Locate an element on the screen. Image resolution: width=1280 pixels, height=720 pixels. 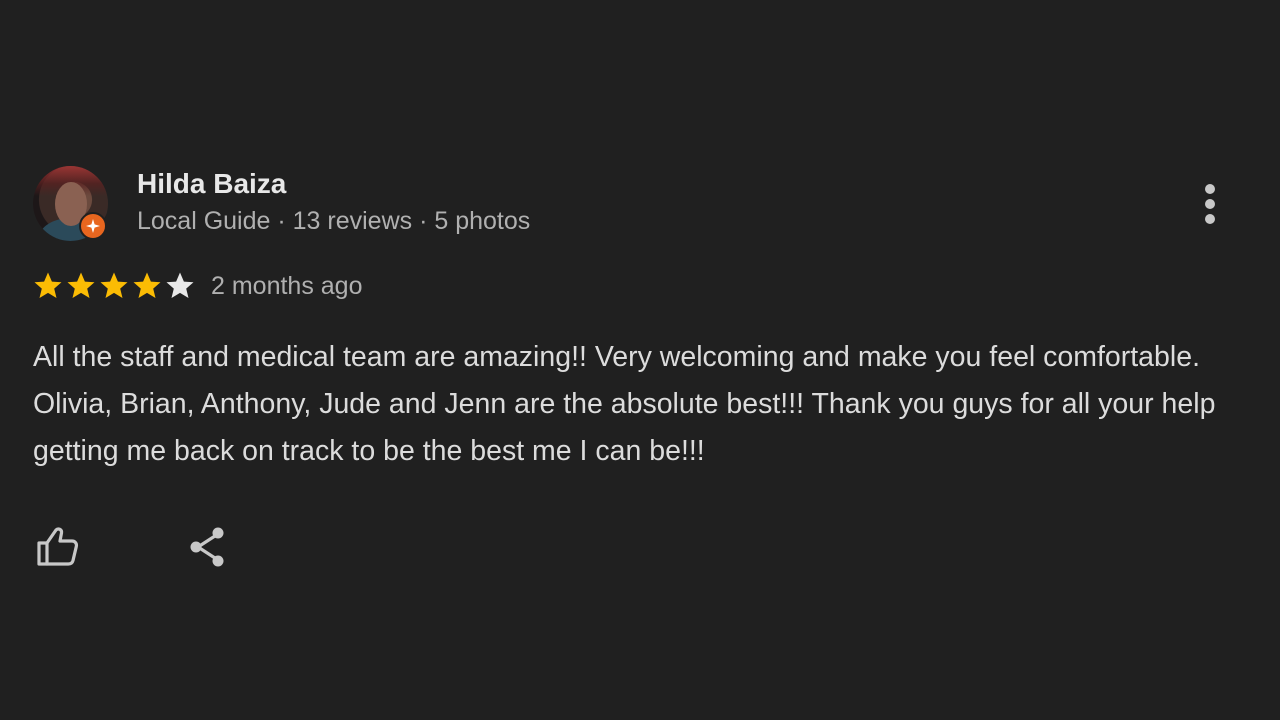
avatar is located at coordinates (70, 203).